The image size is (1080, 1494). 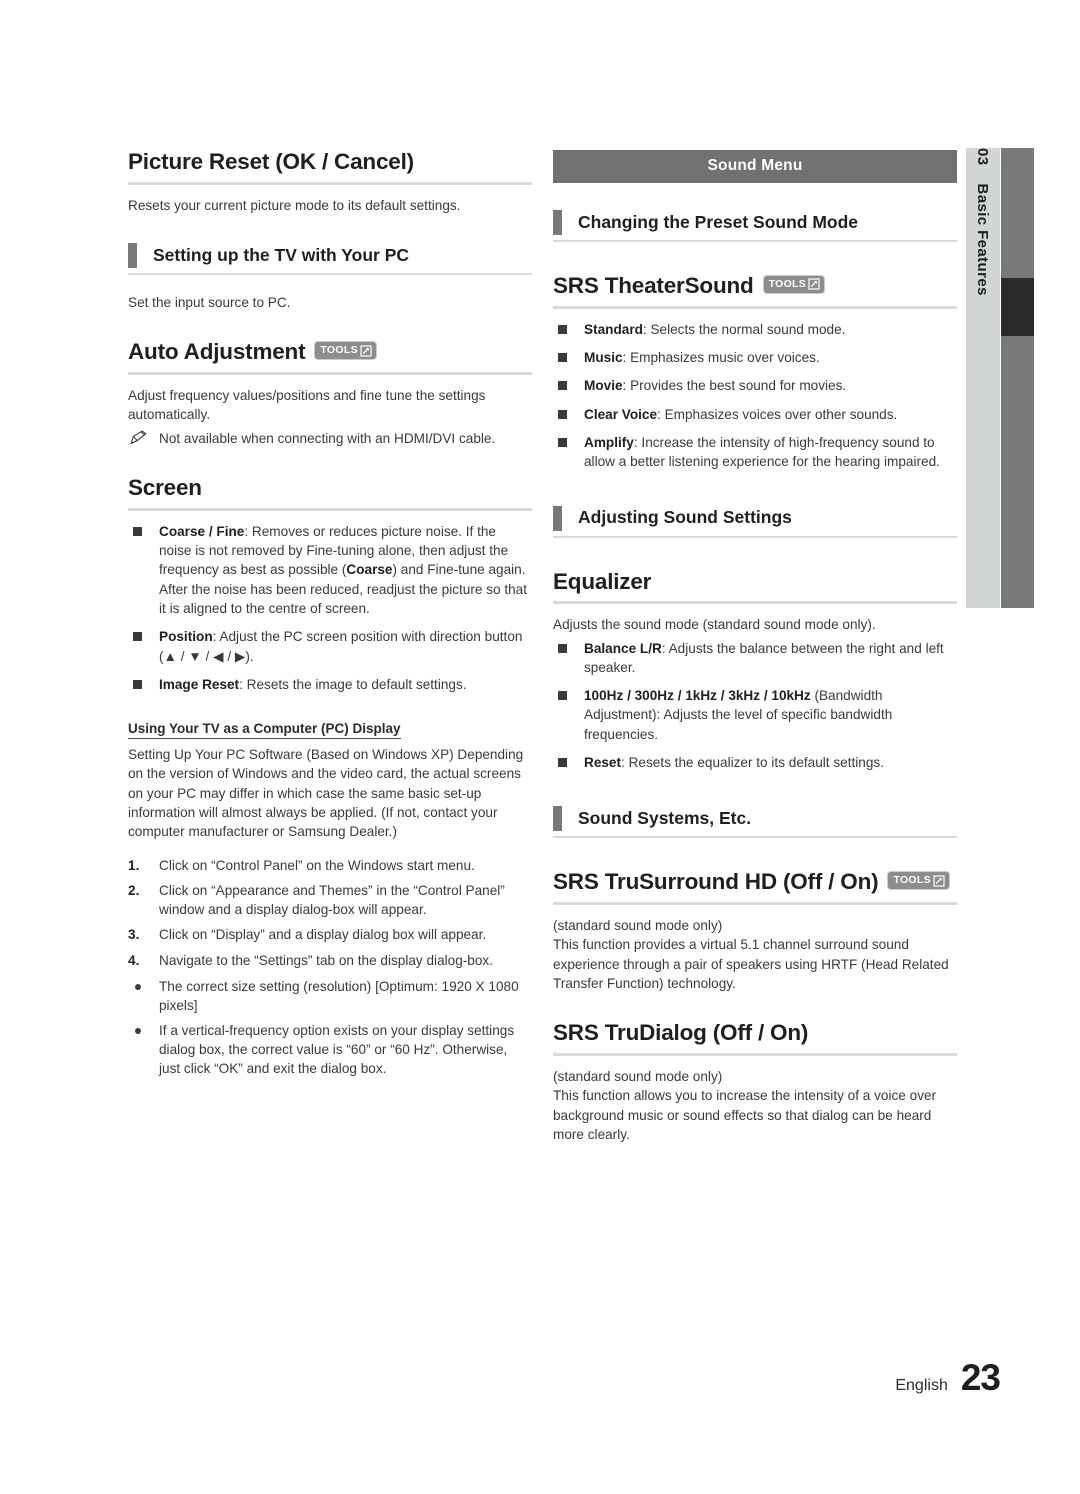 What do you see at coordinates (921, 1385) in the screenshot?
I see `footer-language: English` at bounding box center [921, 1385].